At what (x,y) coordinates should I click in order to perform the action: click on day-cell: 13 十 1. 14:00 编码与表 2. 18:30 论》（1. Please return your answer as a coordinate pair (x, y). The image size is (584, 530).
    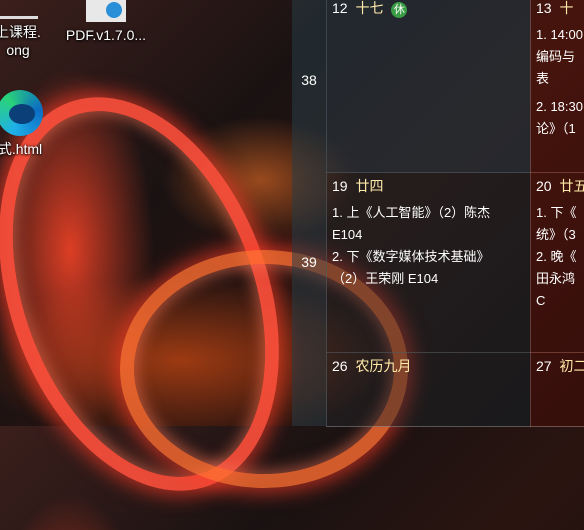
    Looking at the image, I should click on (557, 86).